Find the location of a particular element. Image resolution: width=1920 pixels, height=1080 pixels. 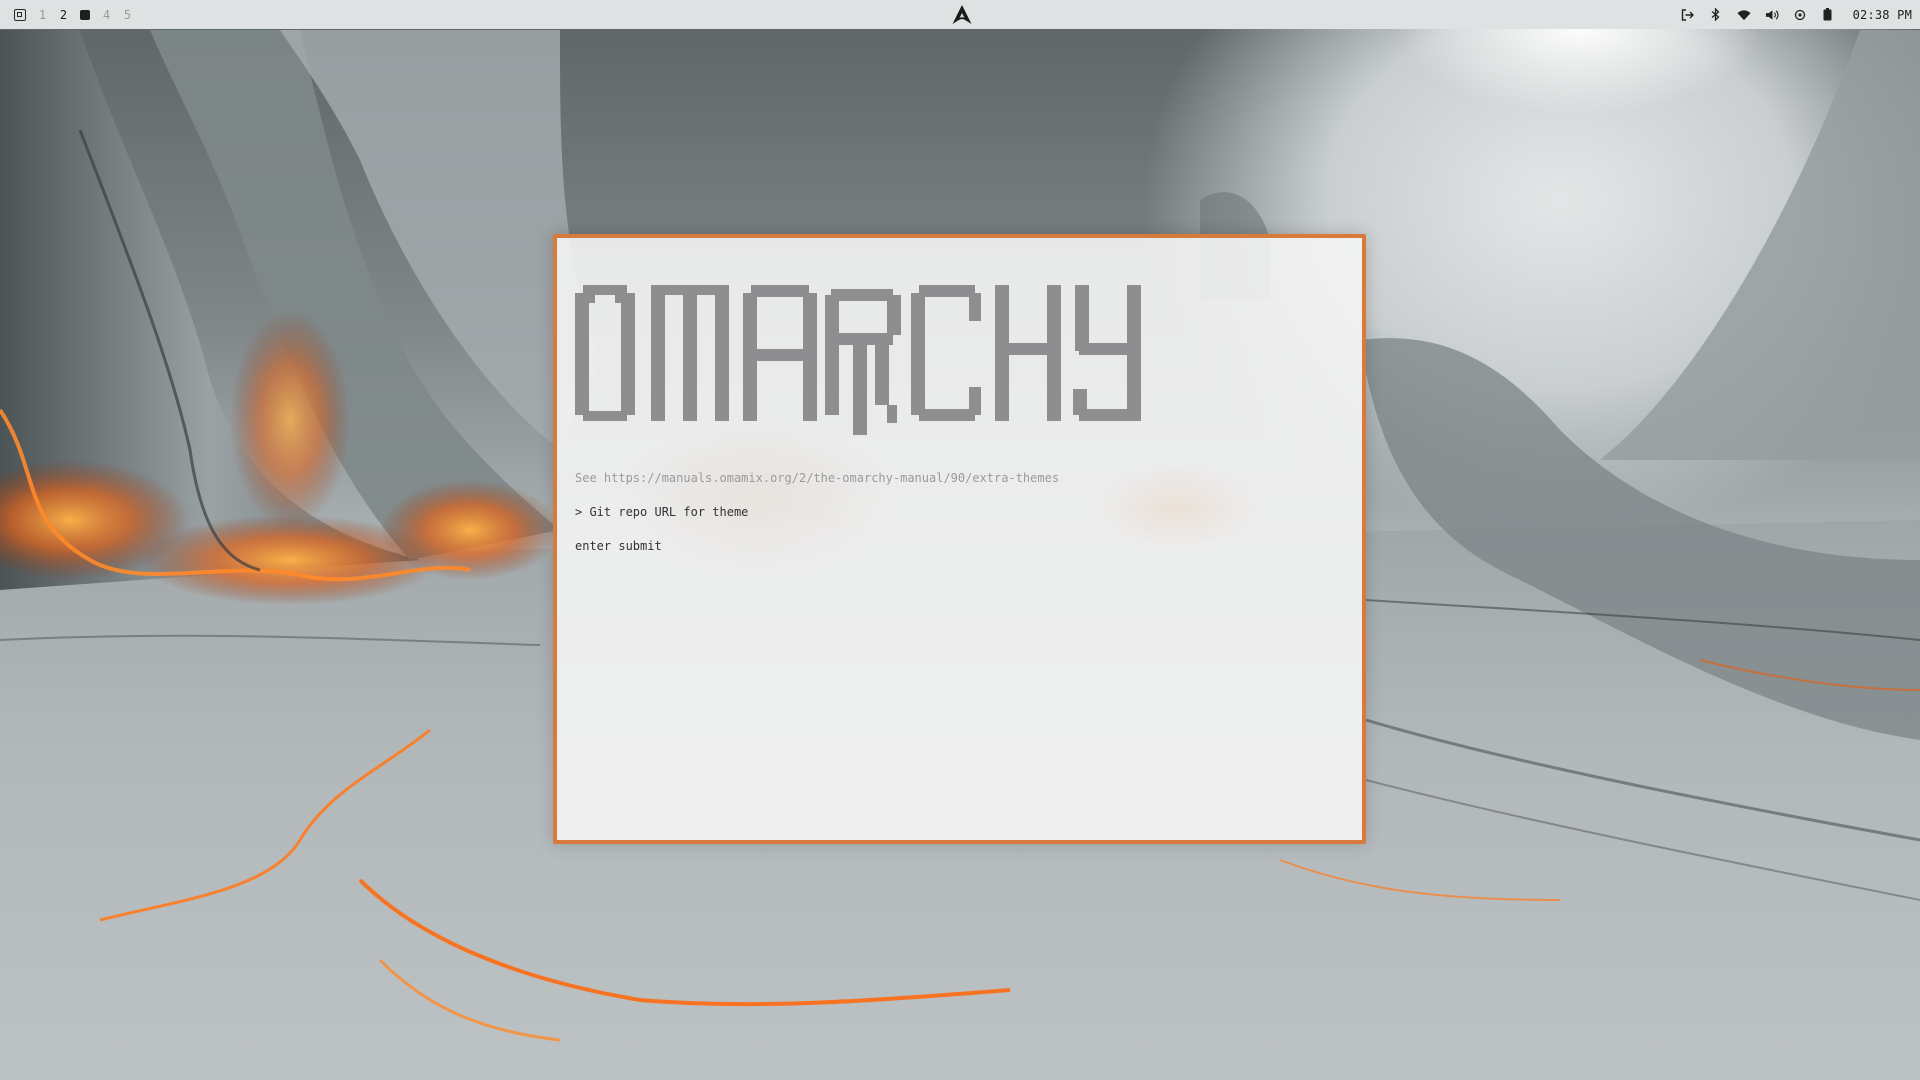

workspace-switcher: 1 2 4 5 is located at coordinates (73, 14).